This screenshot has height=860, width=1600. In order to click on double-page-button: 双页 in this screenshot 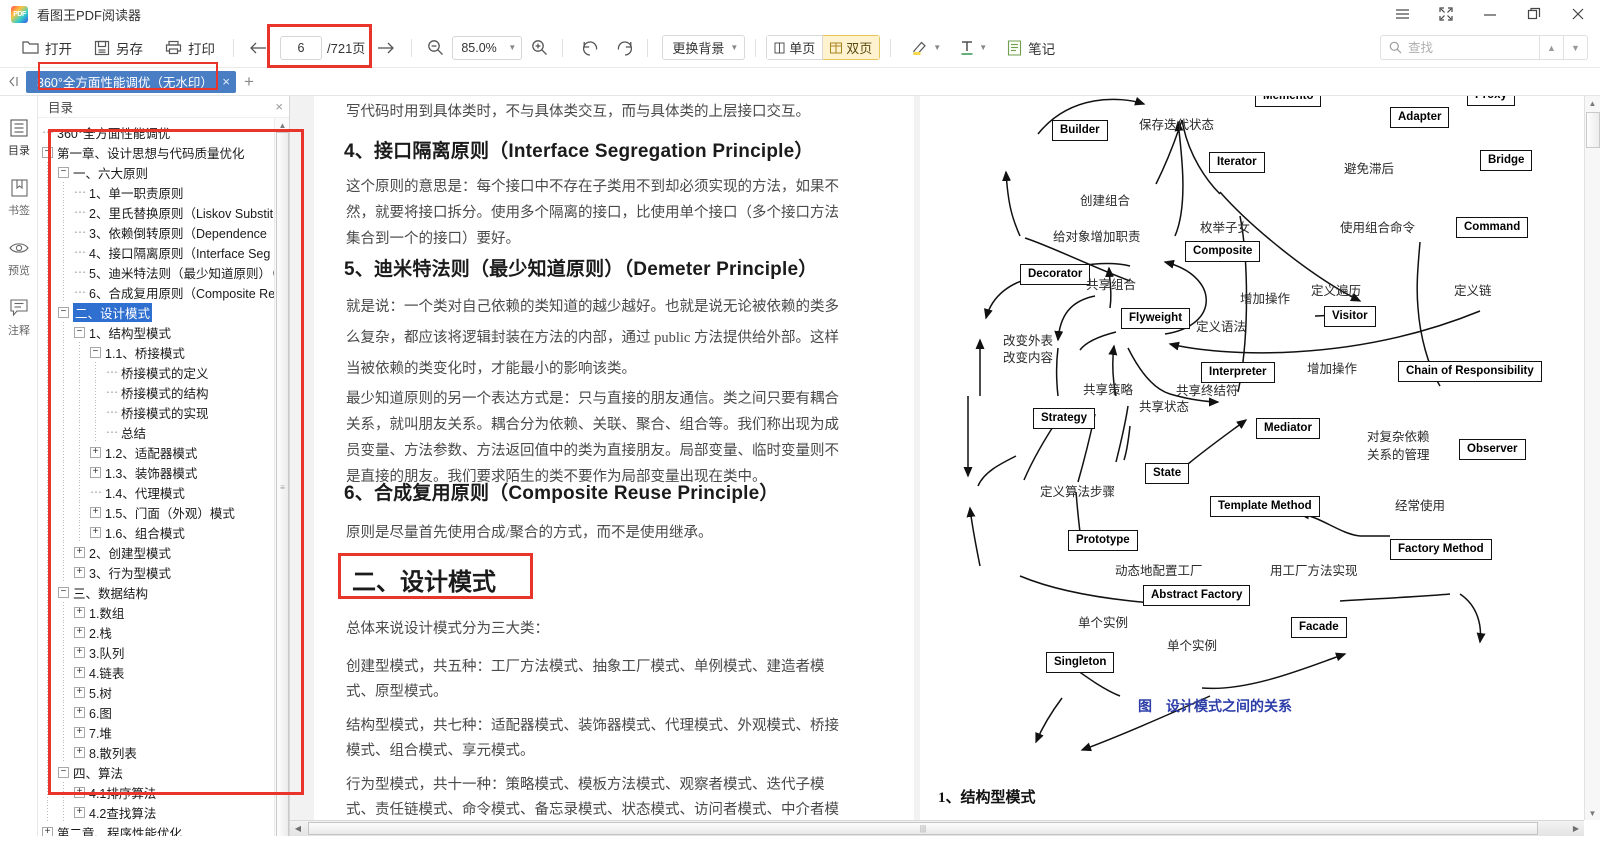, I will do `click(852, 47)`.